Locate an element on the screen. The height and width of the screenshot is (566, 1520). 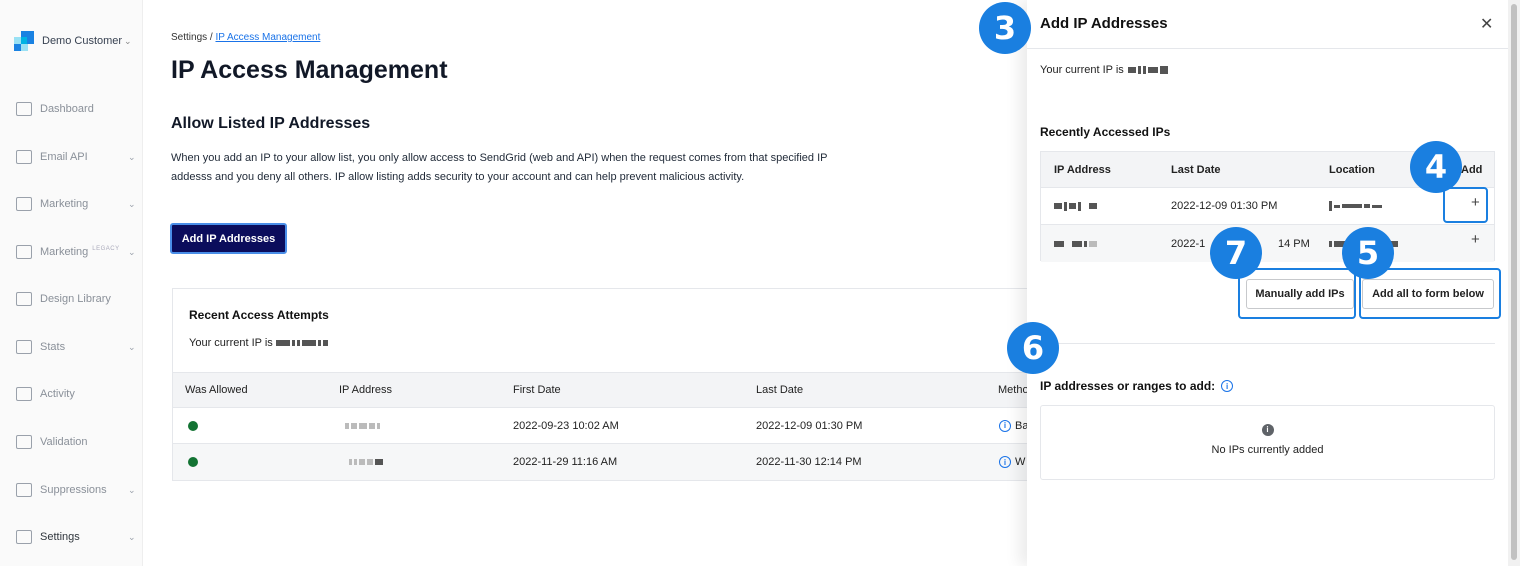
last-date: 2022-11-30 12:14 PM is located at coordinates (809, 462).